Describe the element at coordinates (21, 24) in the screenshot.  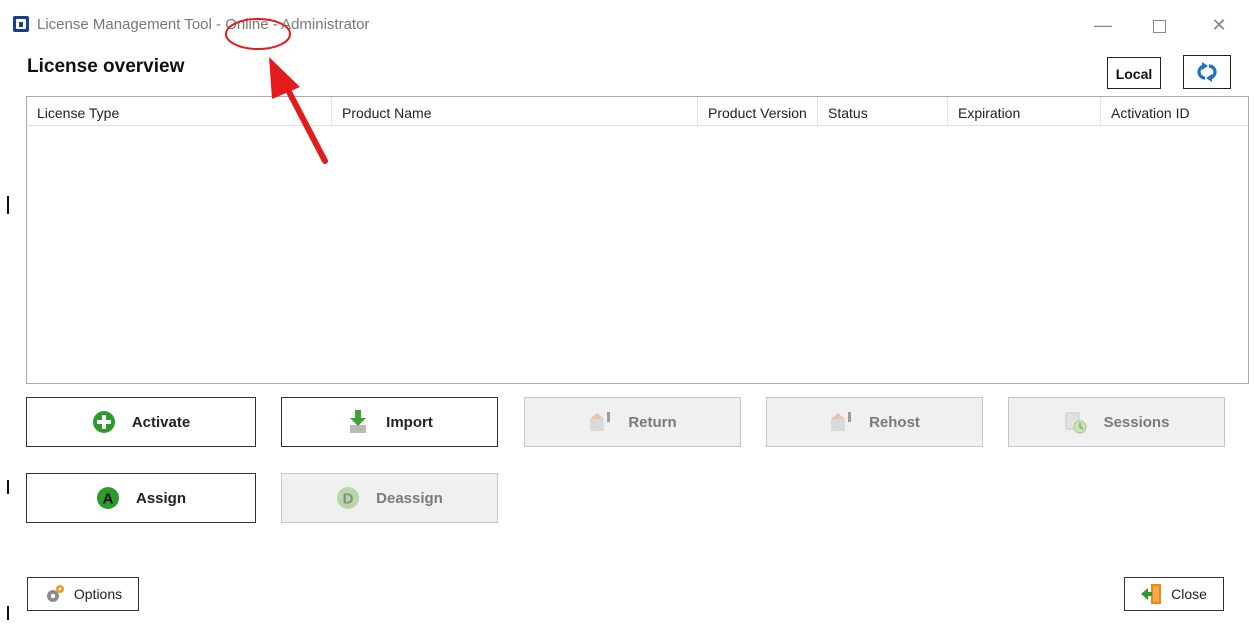
I see `app-lock-icon` at that location.